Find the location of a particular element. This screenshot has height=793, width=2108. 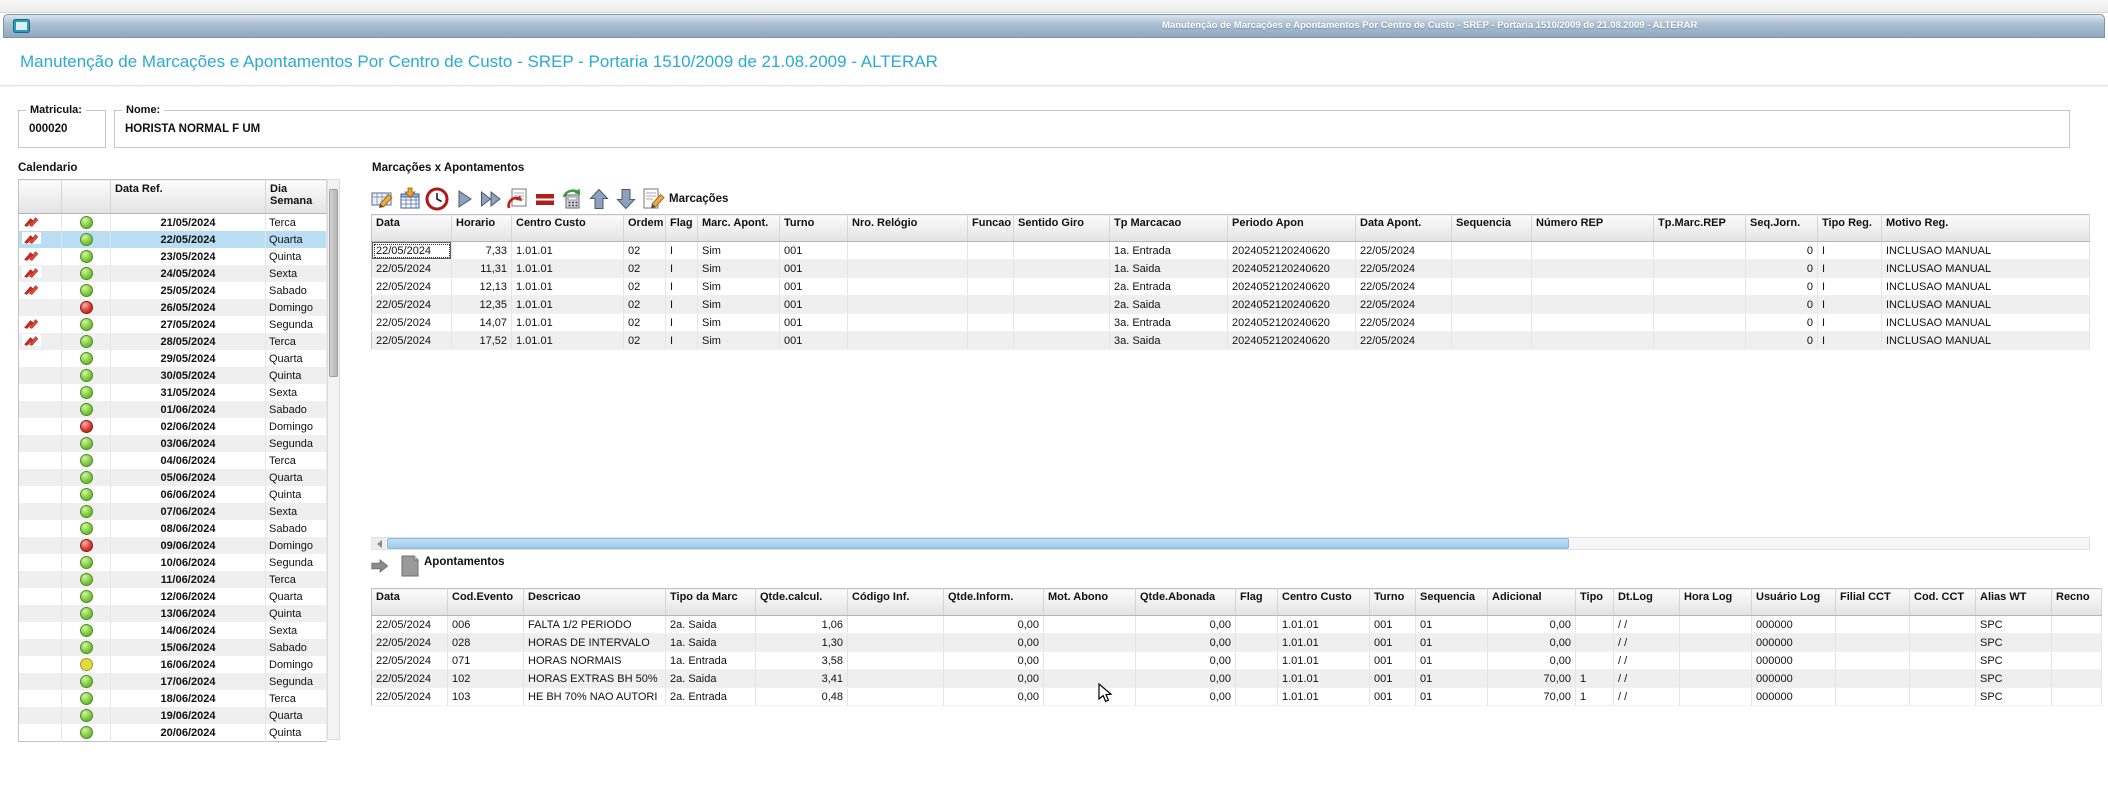

cell: 14,07 is located at coordinates (481, 322).